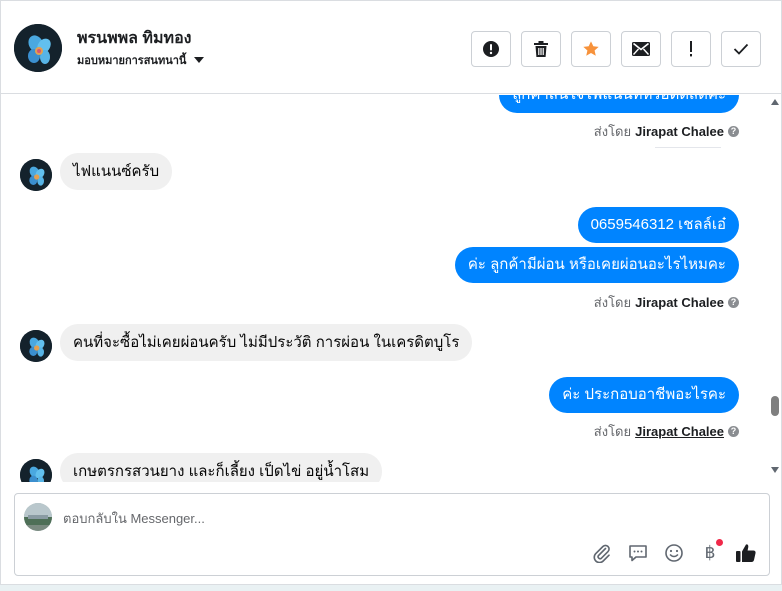 The image size is (782, 591). Describe the element at coordinates (199, 60) in the screenshot. I see `caret-down-icon` at that location.